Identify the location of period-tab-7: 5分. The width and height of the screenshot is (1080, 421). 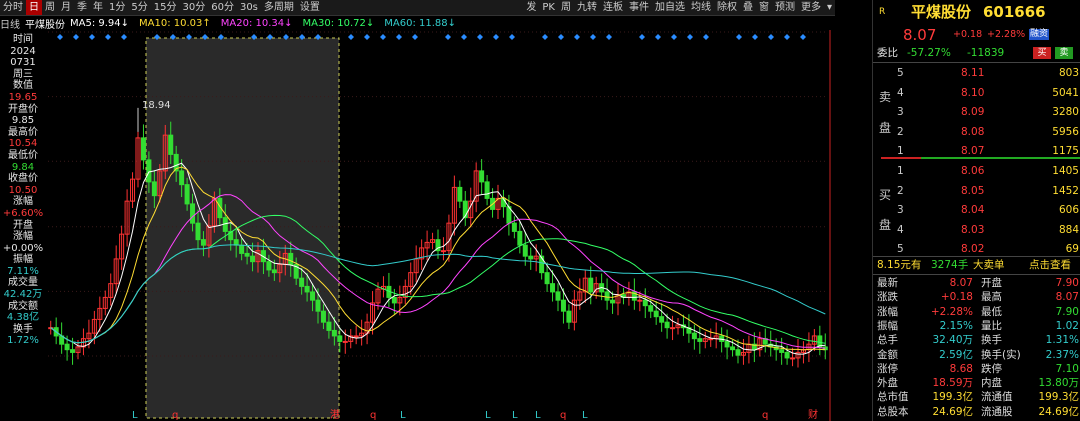
(139, 7).